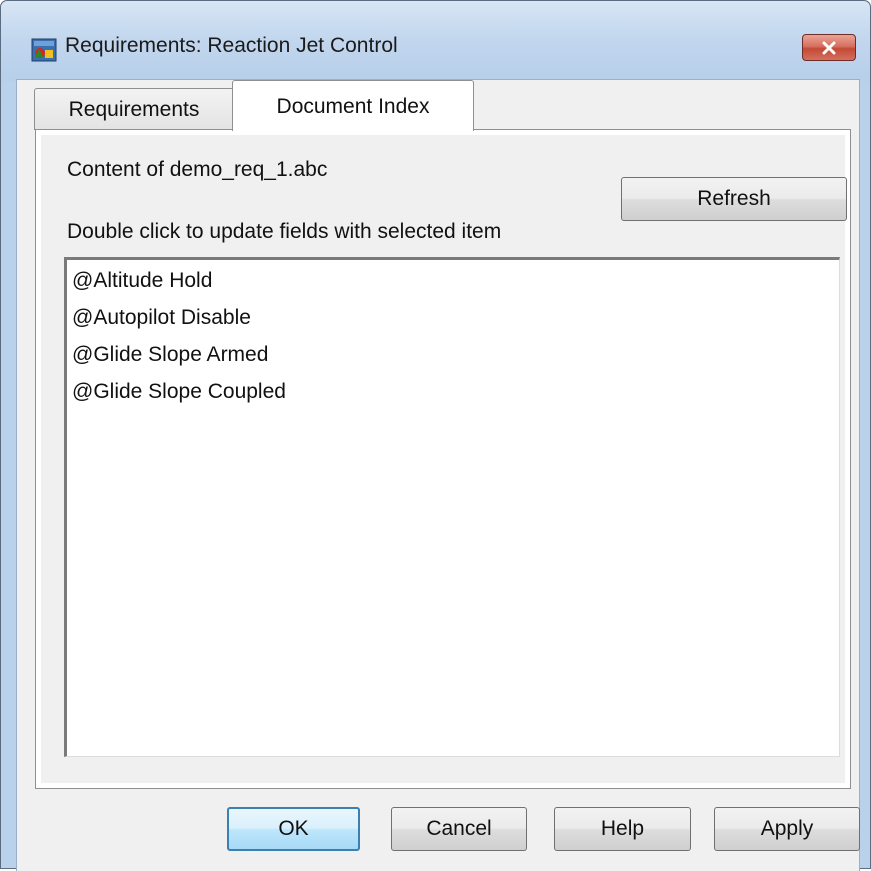 The width and height of the screenshot is (871, 871). I want to click on content-of-label: Content of demo_req_1.abc, so click(197, 169).